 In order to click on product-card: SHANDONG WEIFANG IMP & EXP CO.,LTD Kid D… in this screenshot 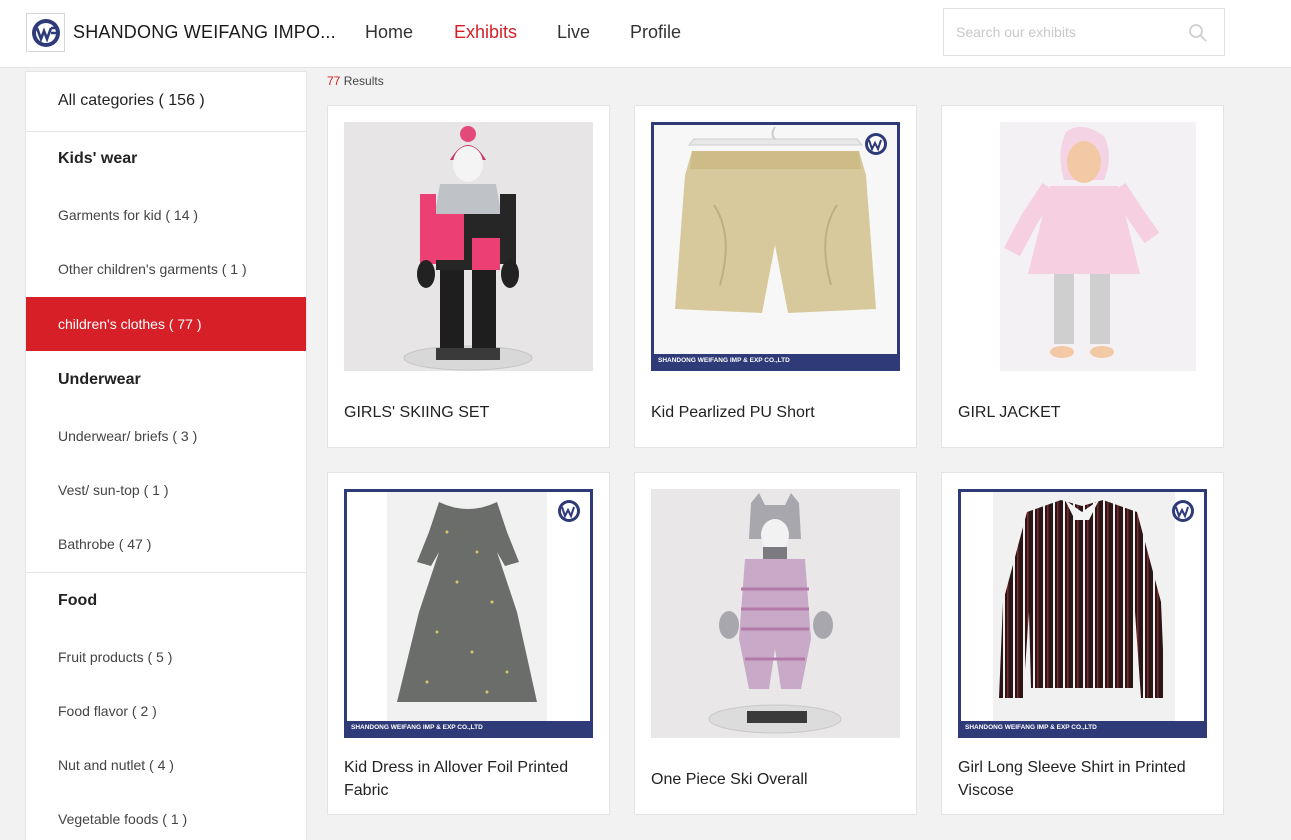, I will do `click(468, 643)`.